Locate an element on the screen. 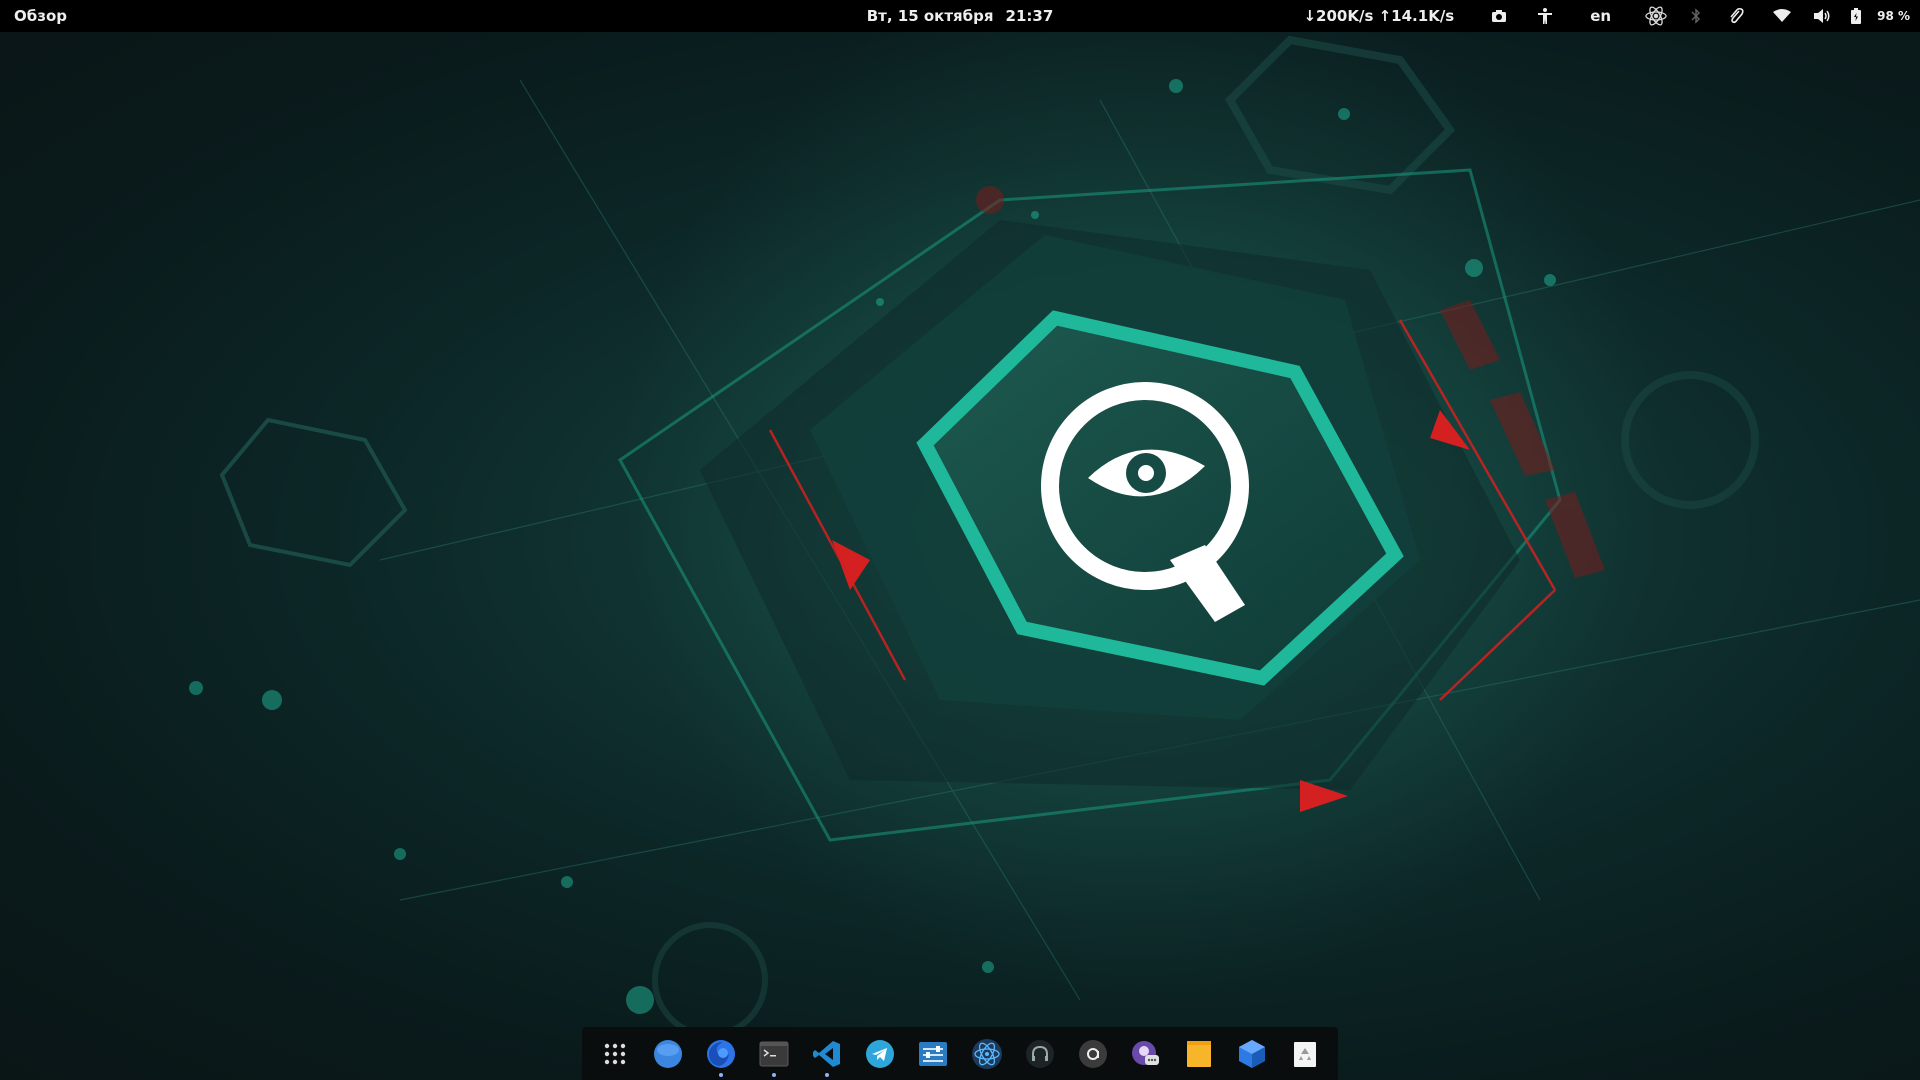  dock-item-terminal is located at coordinates (774, 1054).